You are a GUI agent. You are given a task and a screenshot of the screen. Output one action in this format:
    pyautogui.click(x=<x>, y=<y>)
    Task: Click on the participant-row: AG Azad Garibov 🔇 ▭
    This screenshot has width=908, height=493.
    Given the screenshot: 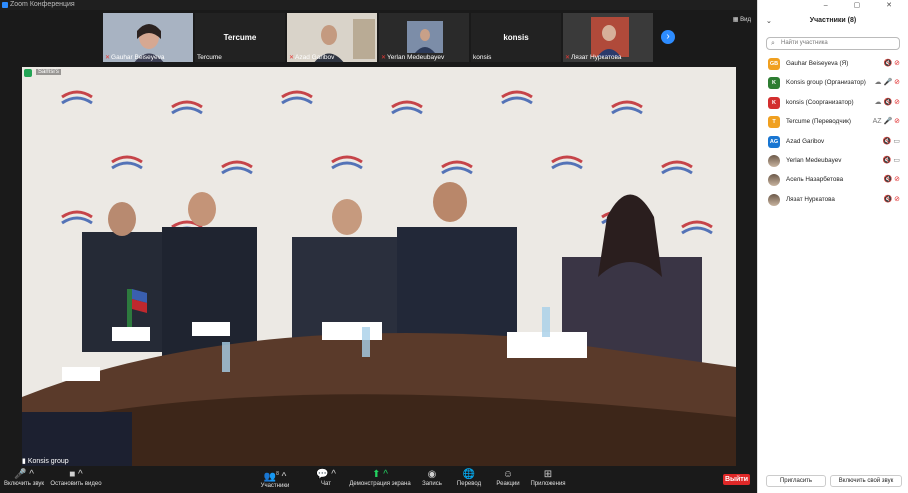 What is the action you would take?
    pyautogui.click(x=833, y=142)
    